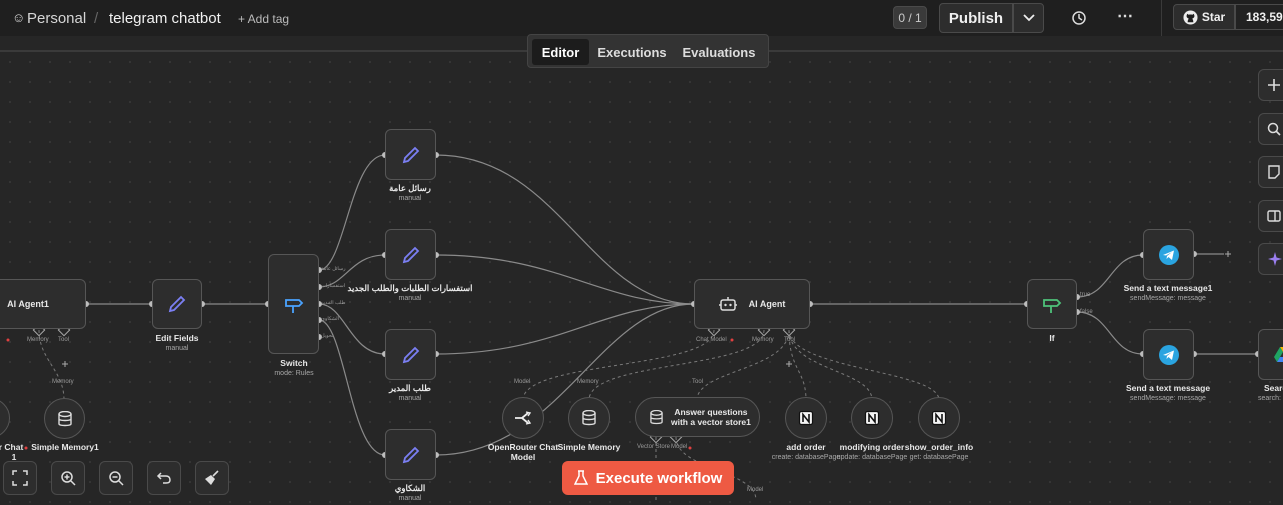 This screenshot has height=505, width=1283. Describe the element at coordinates (1274, 85) in the screenshot. I see `plus-icon` at that location.